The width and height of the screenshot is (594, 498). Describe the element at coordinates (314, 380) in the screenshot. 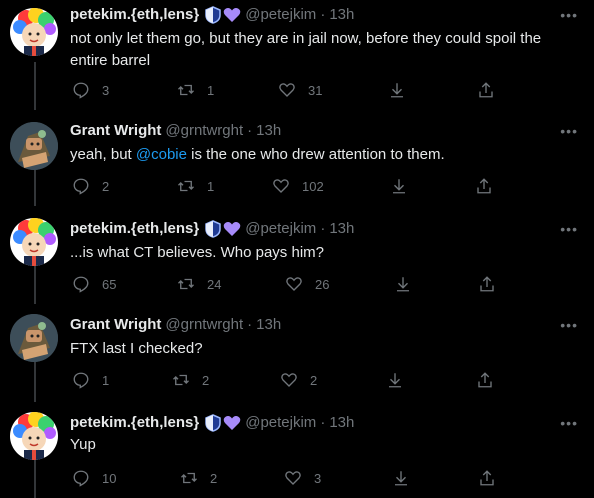

I see `like-count: 2` at that location.